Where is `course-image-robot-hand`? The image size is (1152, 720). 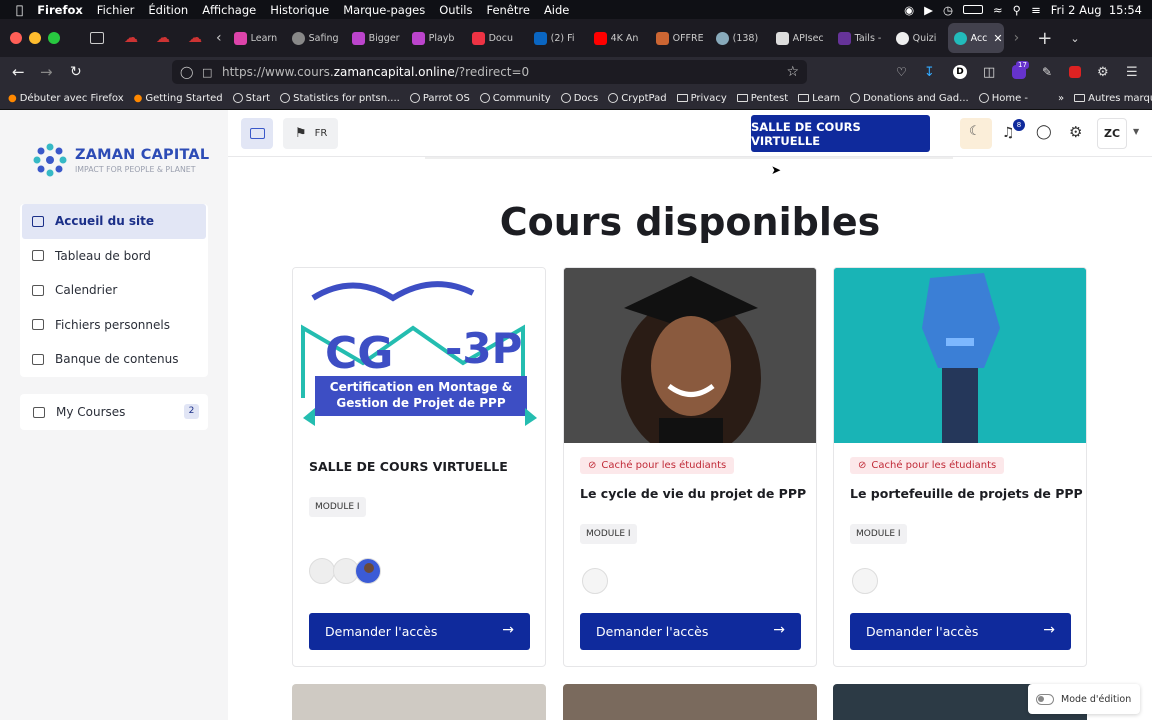 course-image-robot-hand is located at coordinates (960, 355).